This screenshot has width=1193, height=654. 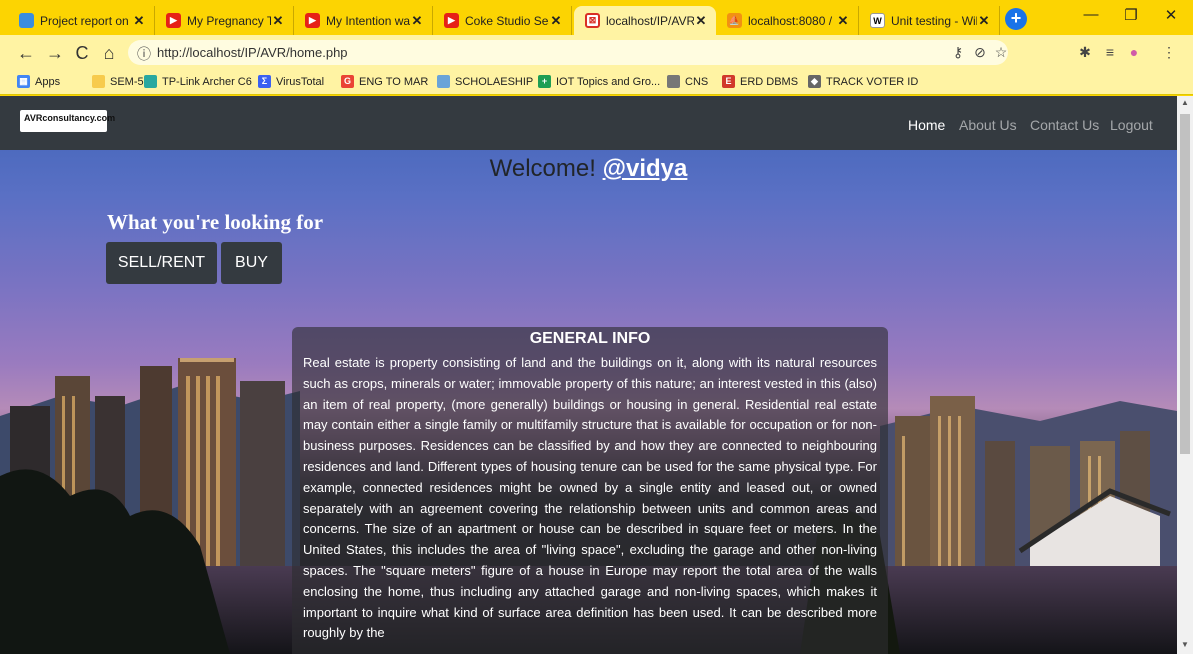 I want to click on apps-grid-icon: ▦, so click(x=23, y=81).